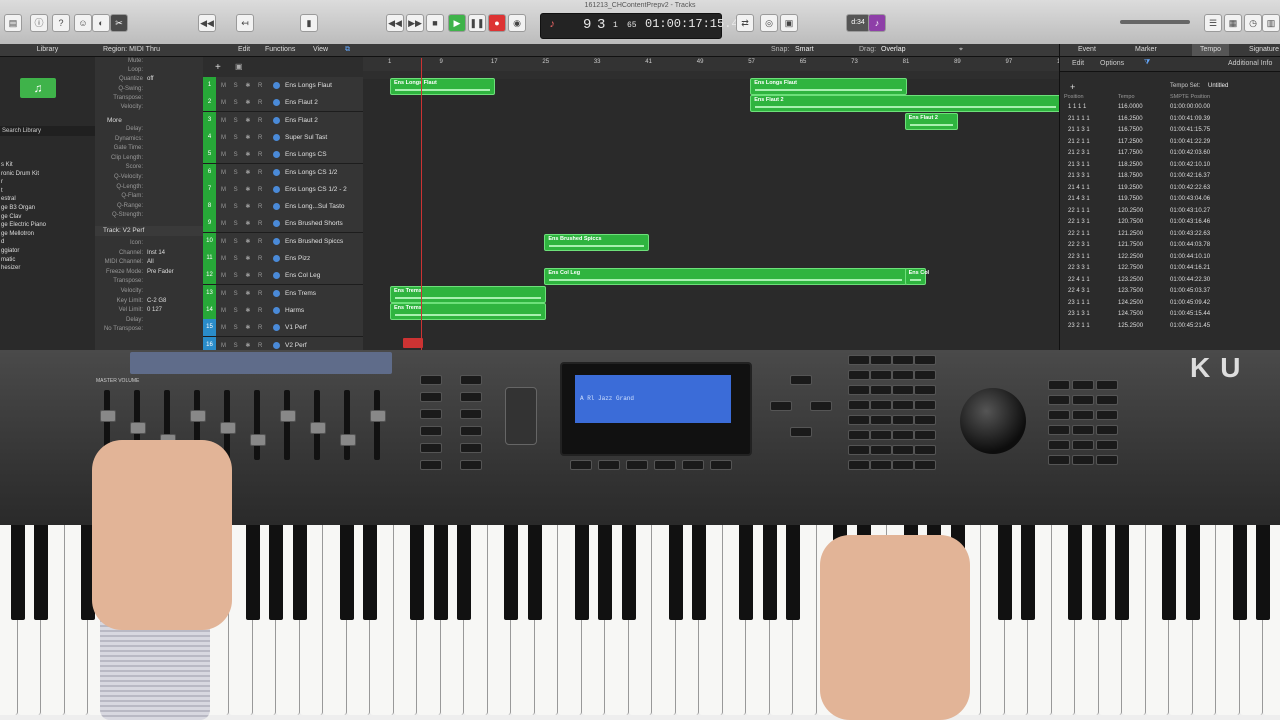 The width and height of the screenshot is (1280, 720). Describe the element at coordinates (48, 165) in the screenshot. I see `library-item: s Kit` at that location.